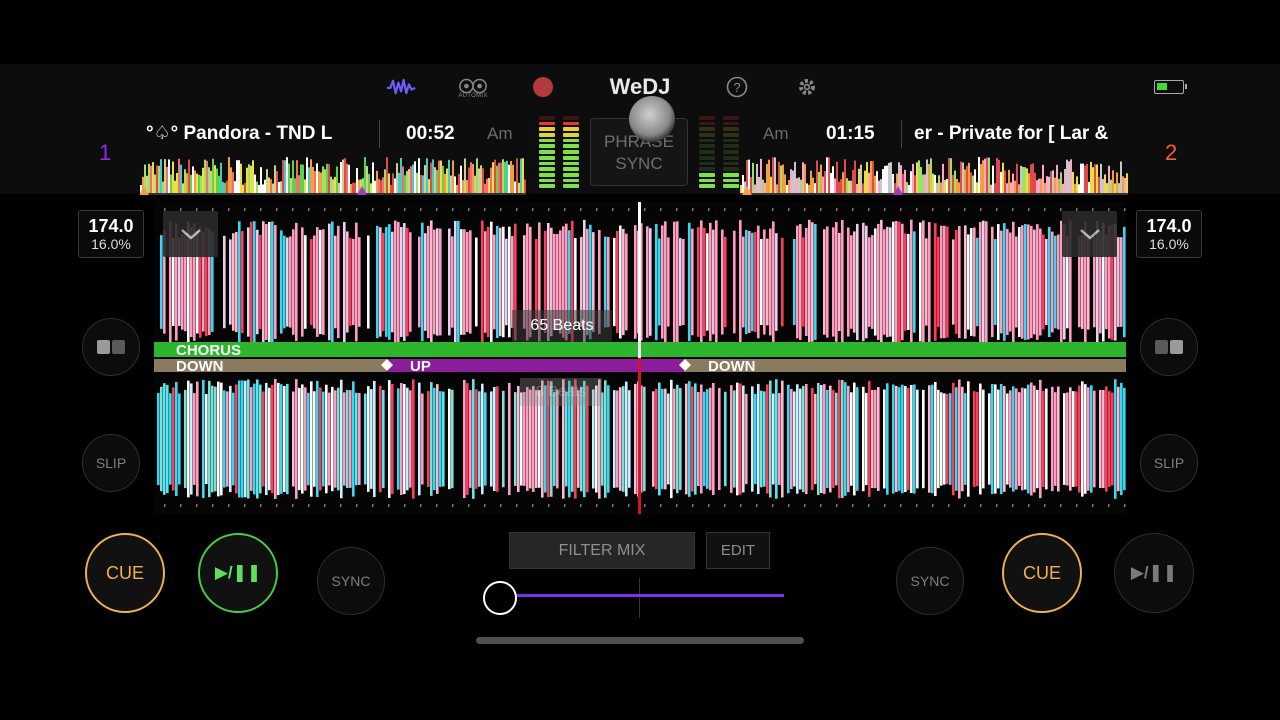 The image size is (1280, 720). Describe the element at coordinates (111, 347) in the screenshot. I see `deck1-layout-toggle` at that location.